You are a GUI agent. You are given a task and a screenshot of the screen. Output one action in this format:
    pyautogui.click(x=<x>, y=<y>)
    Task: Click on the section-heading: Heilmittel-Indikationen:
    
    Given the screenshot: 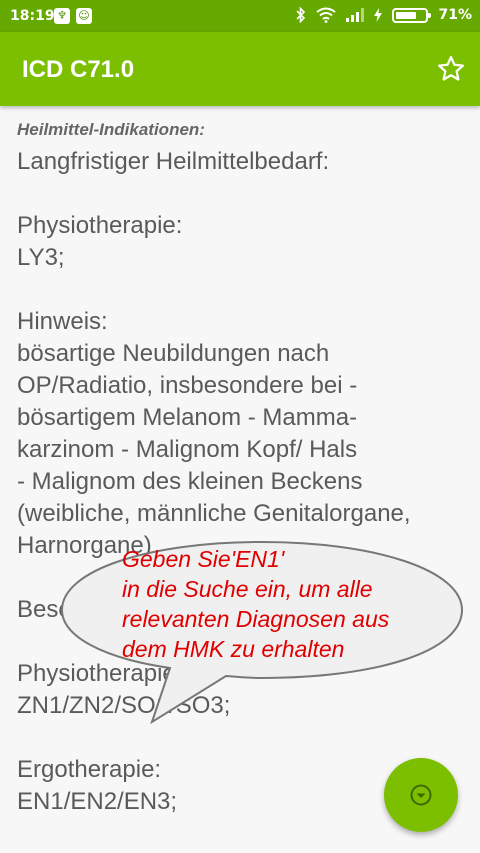 What is the action you would take?
    pyautogui.click(x=111, y=129)
    